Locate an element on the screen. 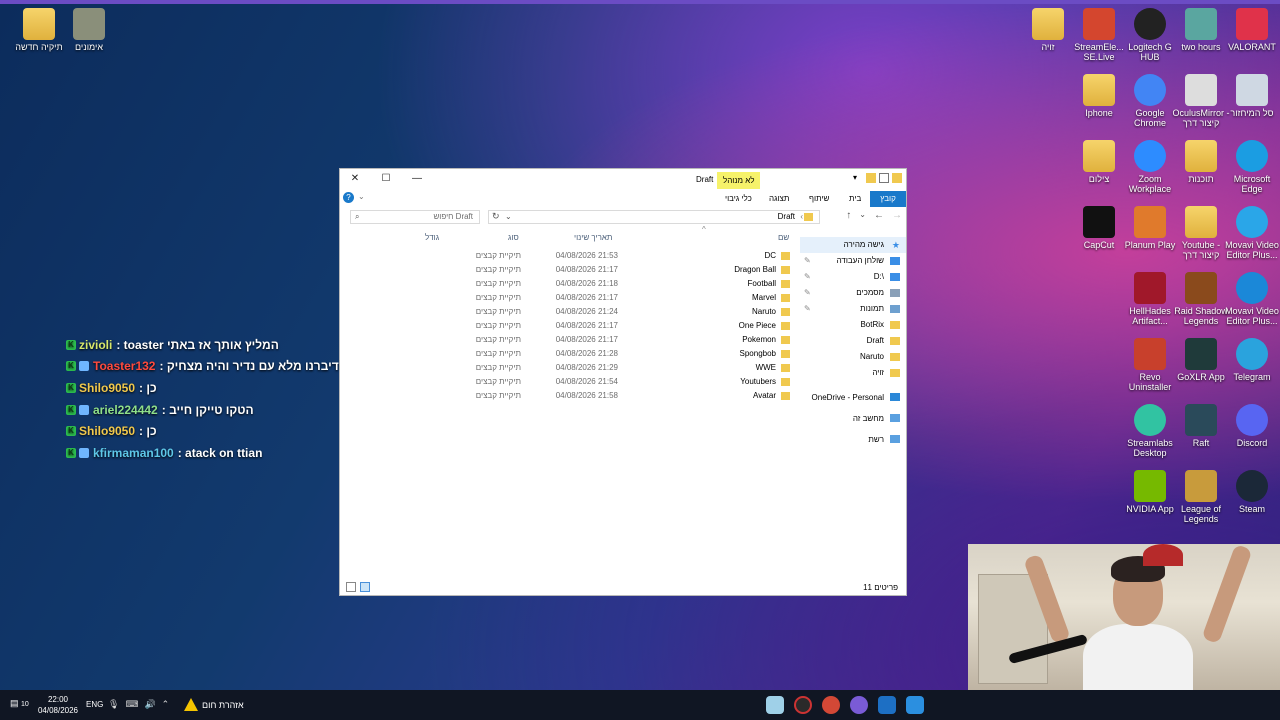  large-icons-view-icon is located at coordinates (351, 587).